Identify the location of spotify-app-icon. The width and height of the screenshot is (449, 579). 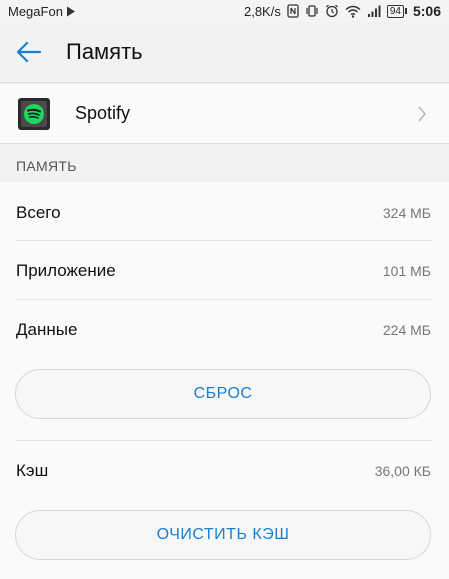
(34, 114).